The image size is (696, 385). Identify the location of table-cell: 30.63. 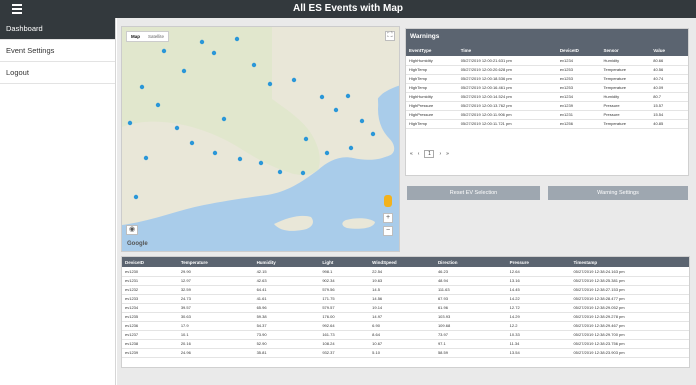
(215, 317).